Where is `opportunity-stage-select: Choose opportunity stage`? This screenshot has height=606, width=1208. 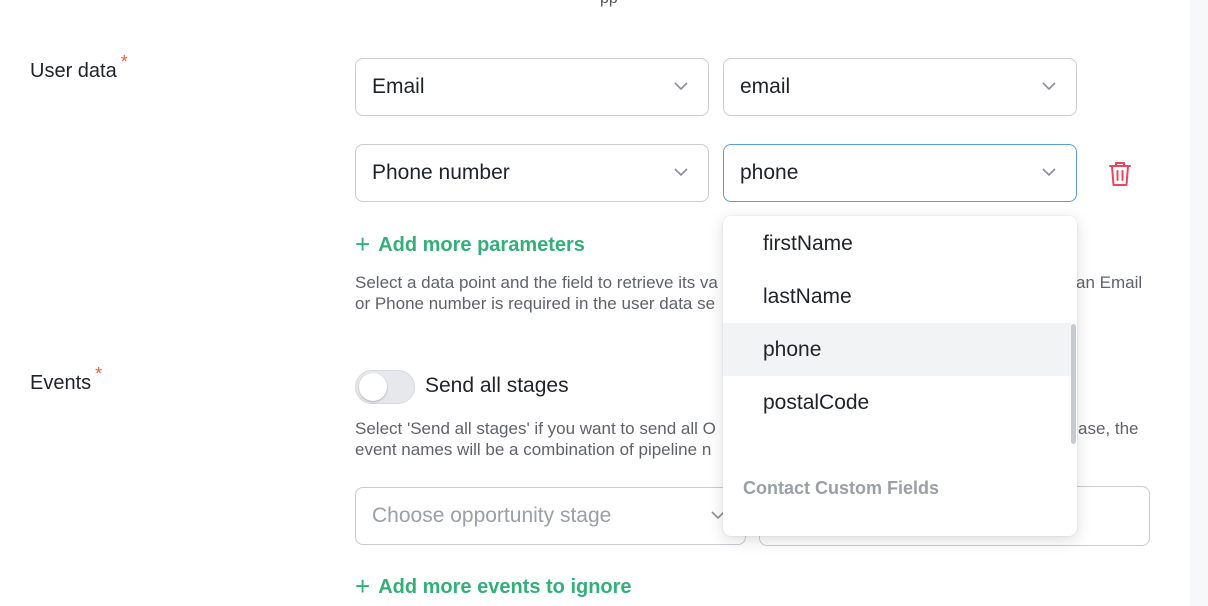 opportunity-stage-select: Choose opportunity stage is located at coordinates (550, 516).